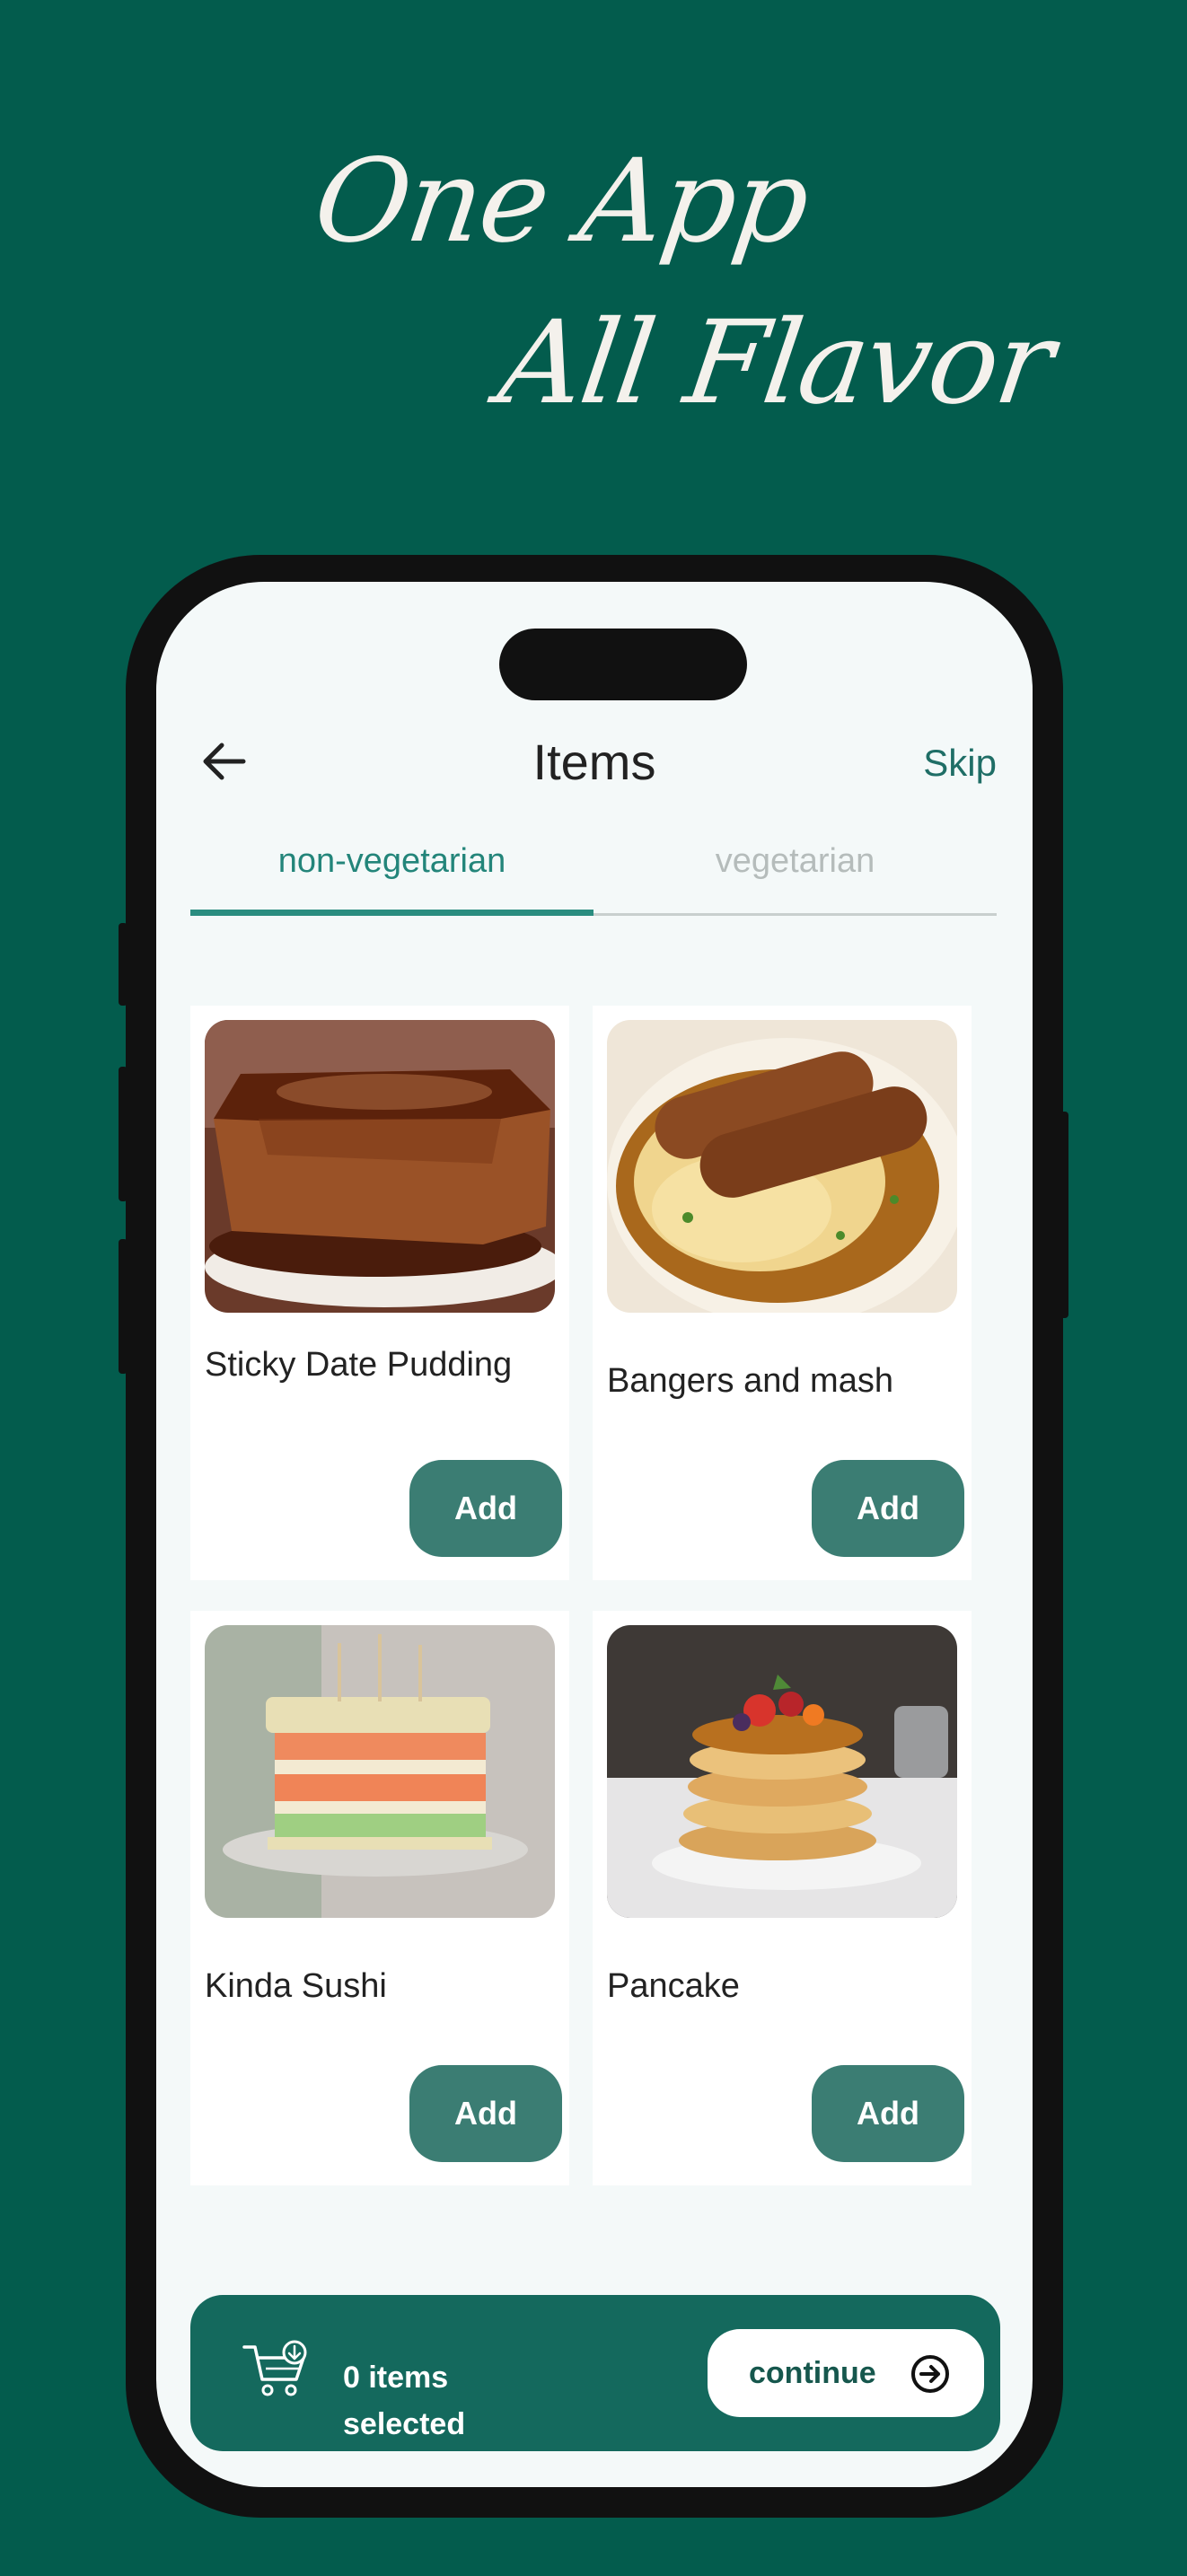 The height and width of the screenshot is (2576, 1187). What do you see at coordinates (782, 1166) in the screenshot?
I see `food-image-bangers-and-mash` at bounding box center [782, 1166].